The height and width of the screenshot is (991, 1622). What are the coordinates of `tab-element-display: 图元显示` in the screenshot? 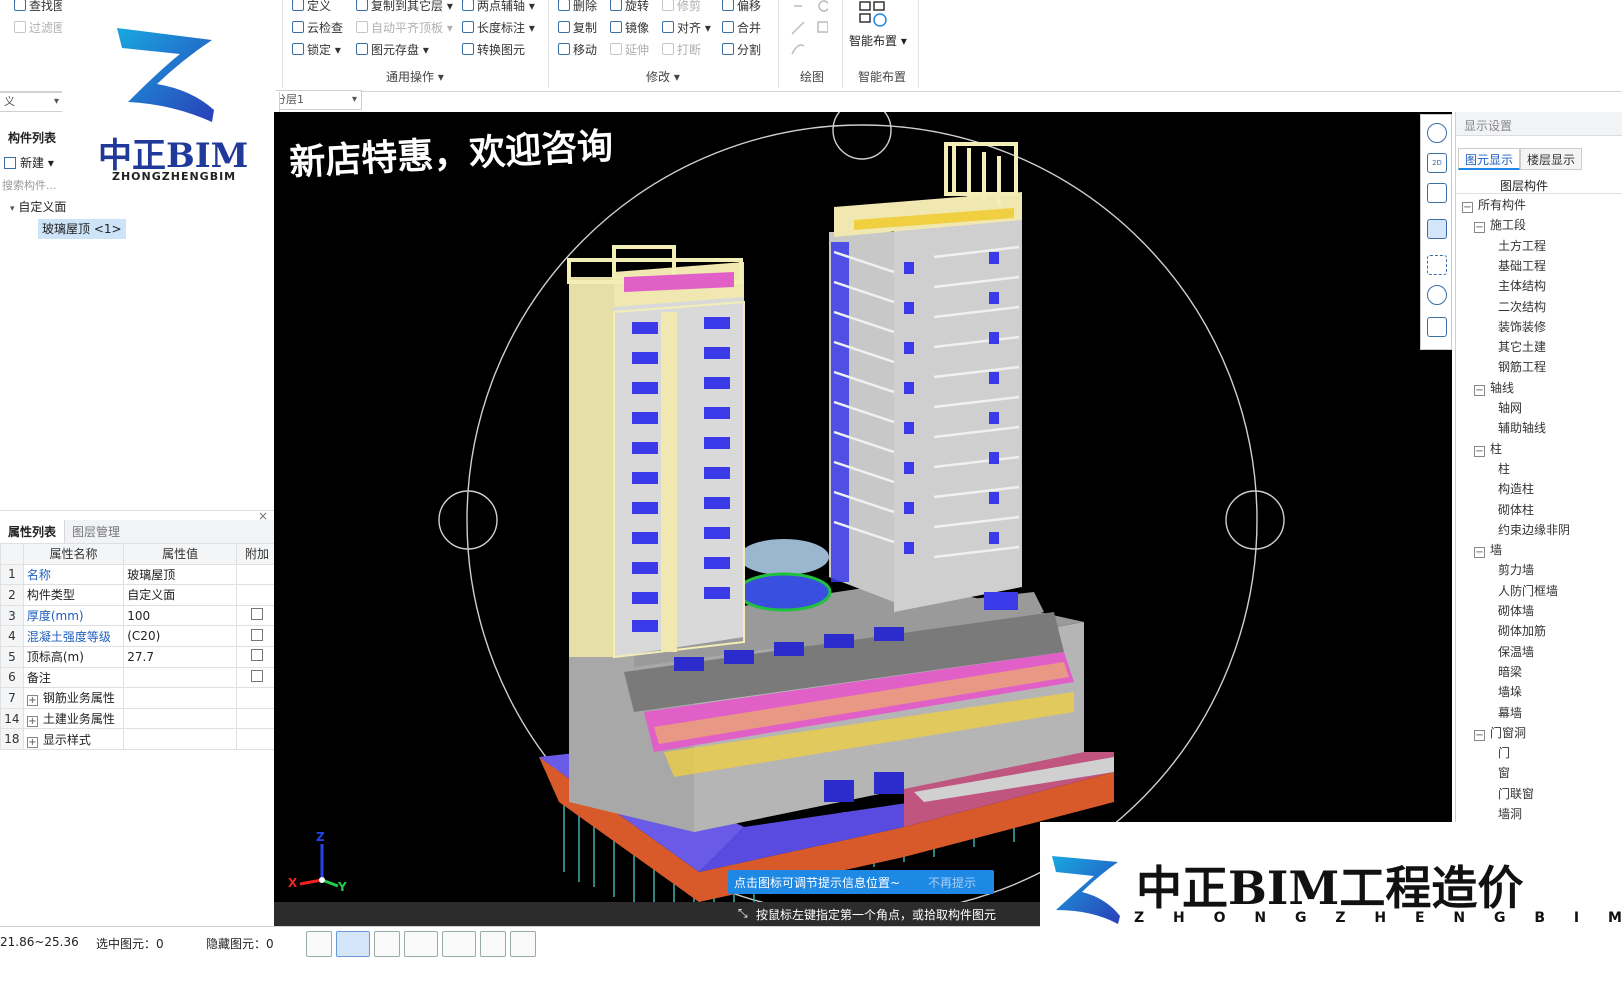 It's located at (1489, 159).